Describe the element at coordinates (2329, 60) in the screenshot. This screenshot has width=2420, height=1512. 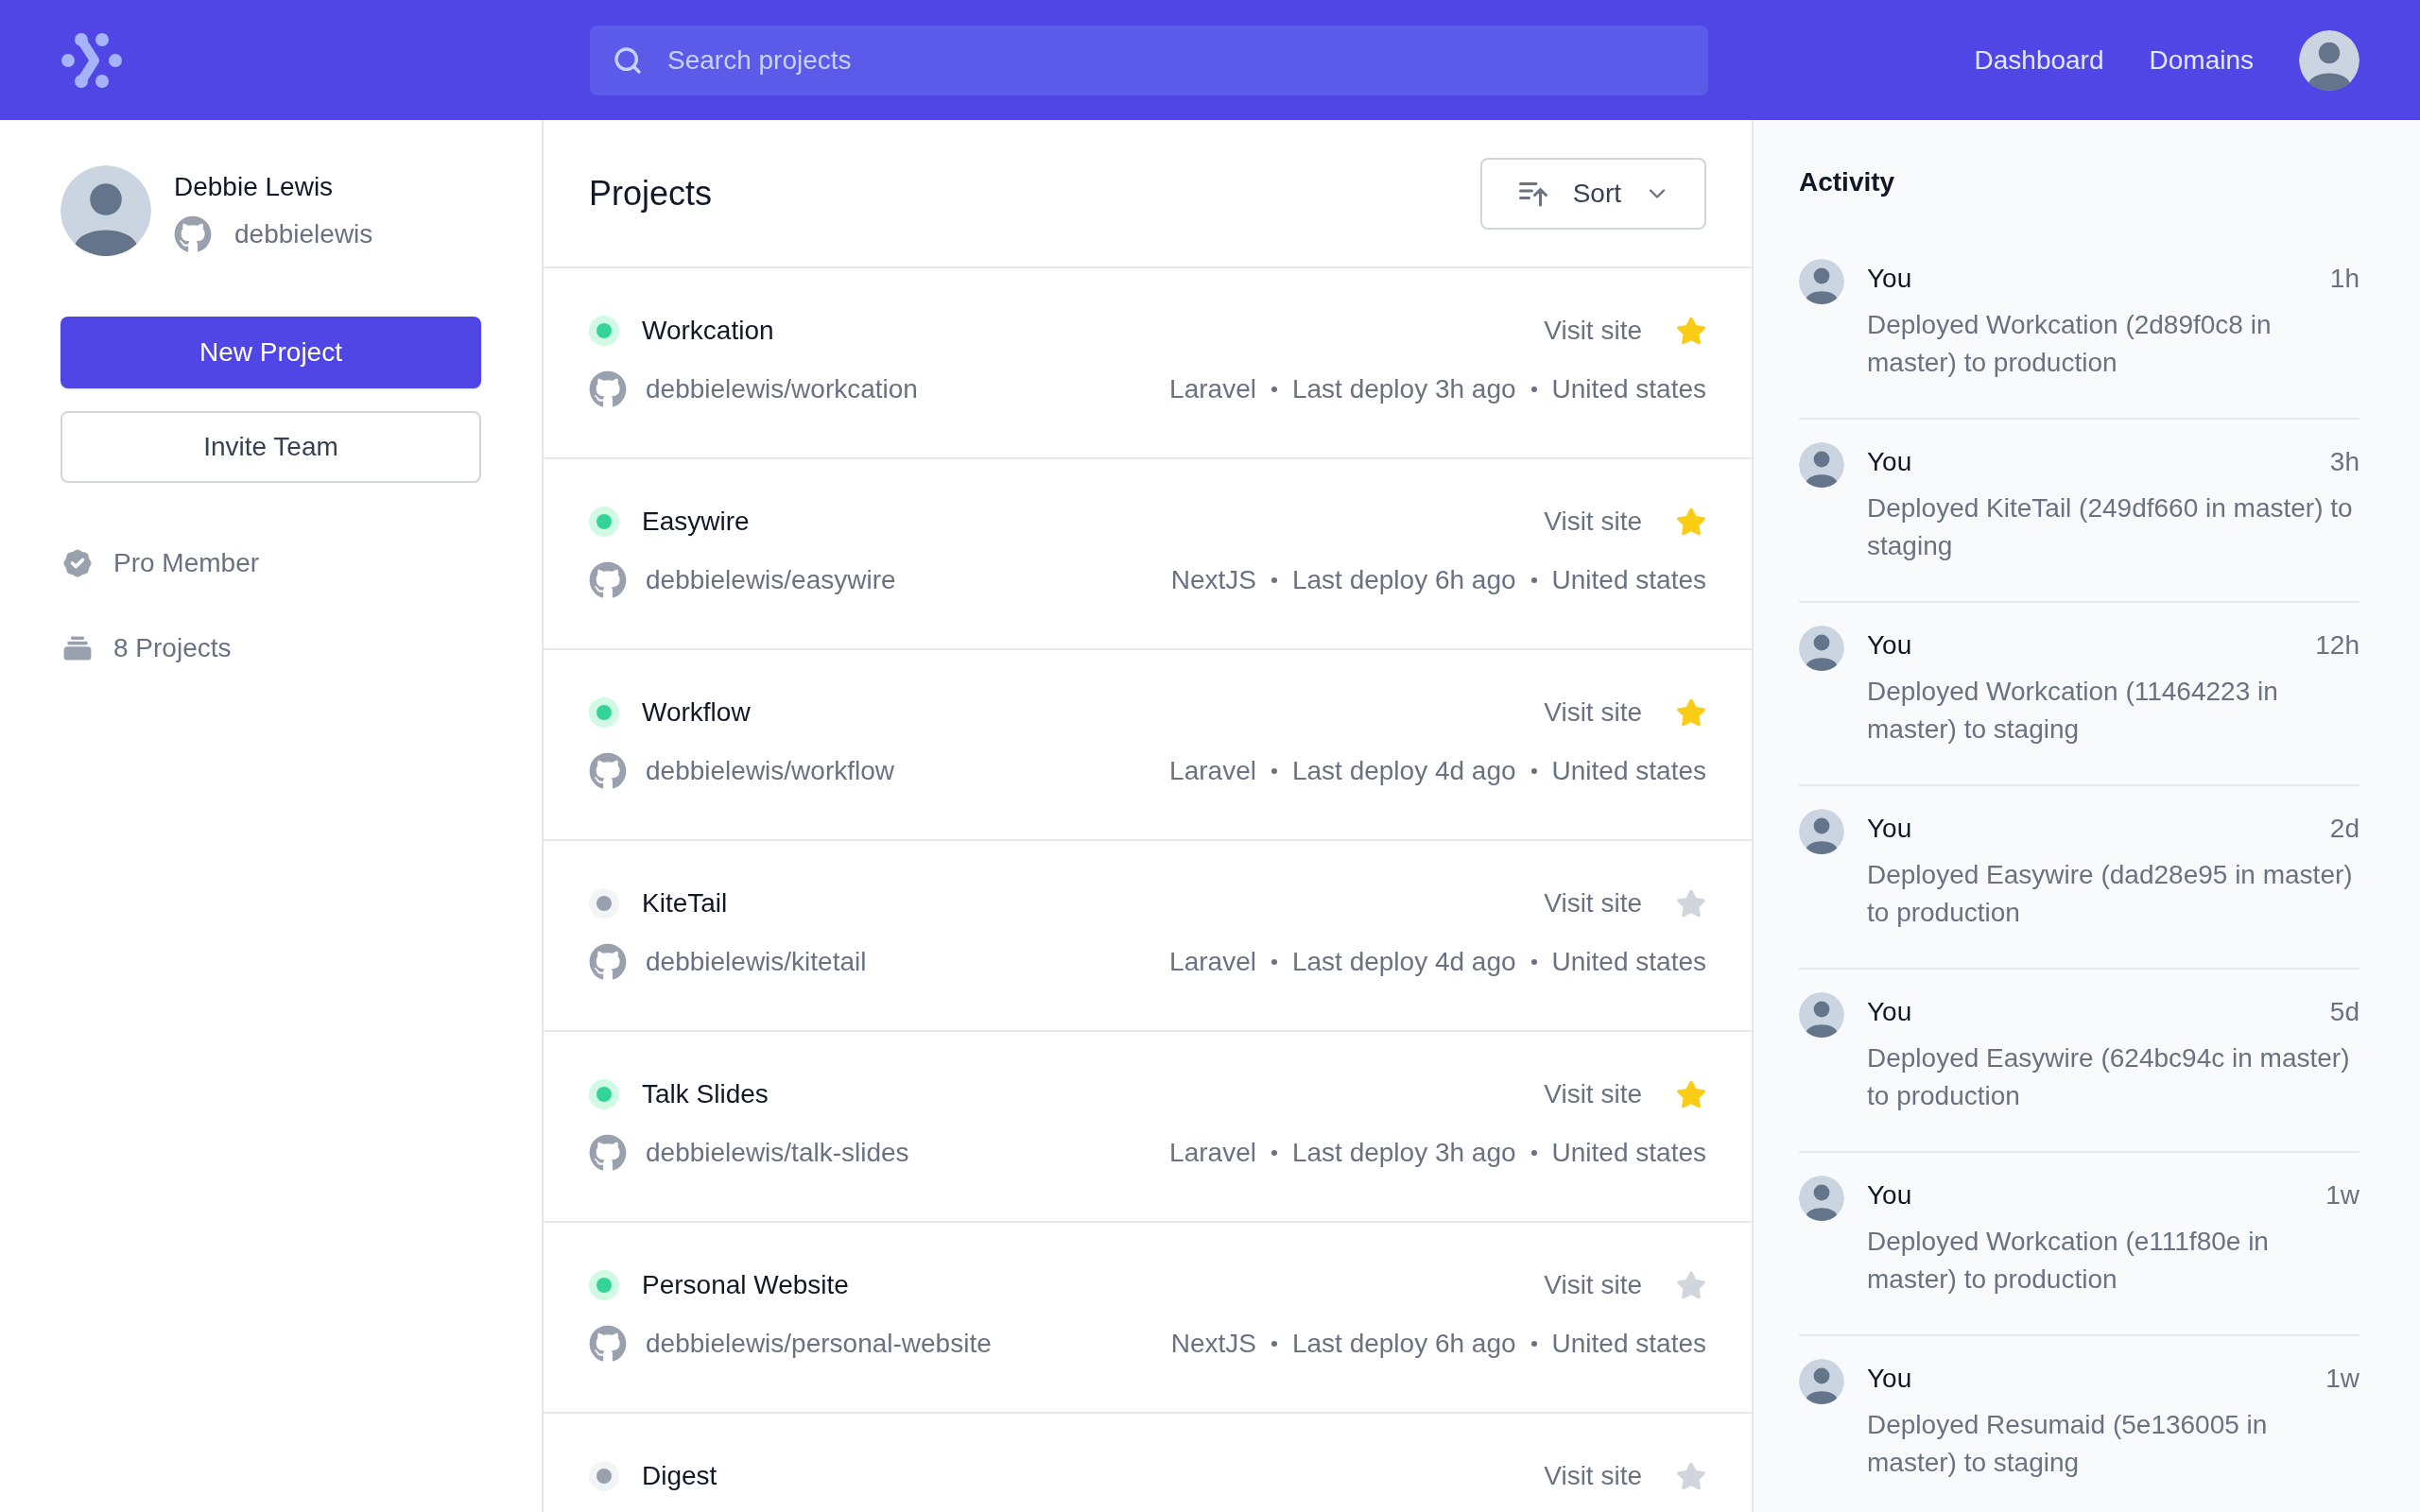
I see `user-avatar` at that location.